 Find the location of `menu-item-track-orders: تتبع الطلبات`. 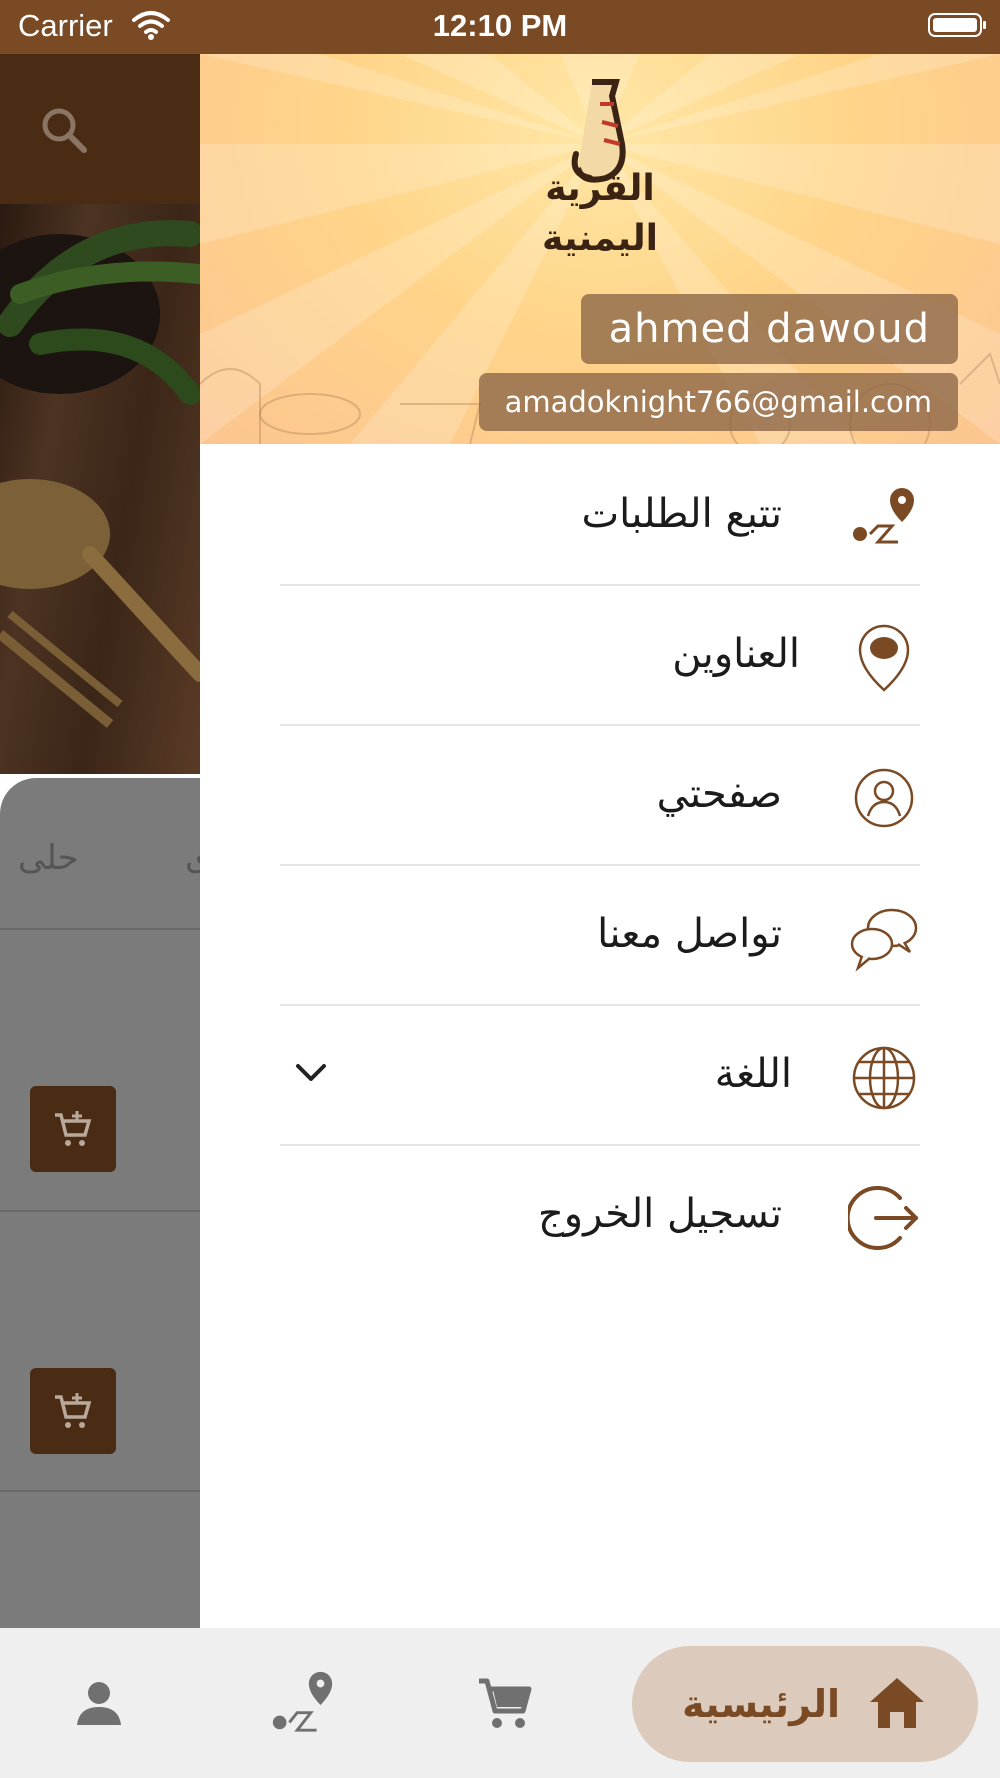

menu-item-track-orders: تتبع الطلبات is located at coordinates (600, 515).